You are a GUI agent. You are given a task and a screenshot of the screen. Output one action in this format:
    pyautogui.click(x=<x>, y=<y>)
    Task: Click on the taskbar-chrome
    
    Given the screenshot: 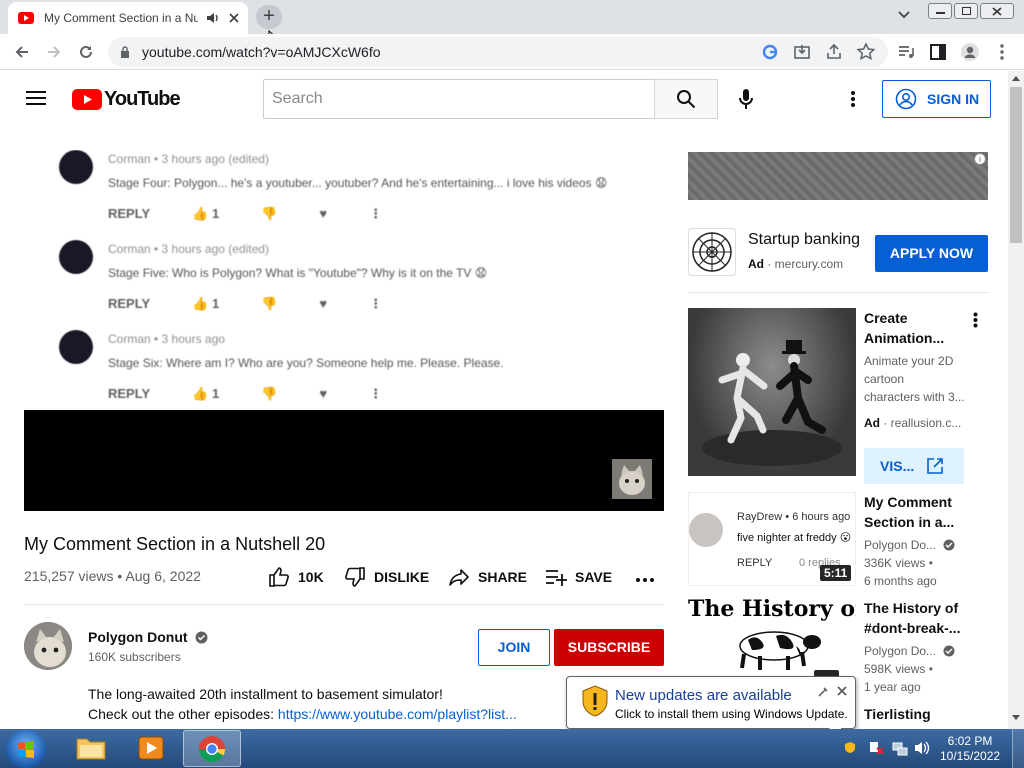 What is the action you would take?
    pyautogui.click(x=212, y=748)
    